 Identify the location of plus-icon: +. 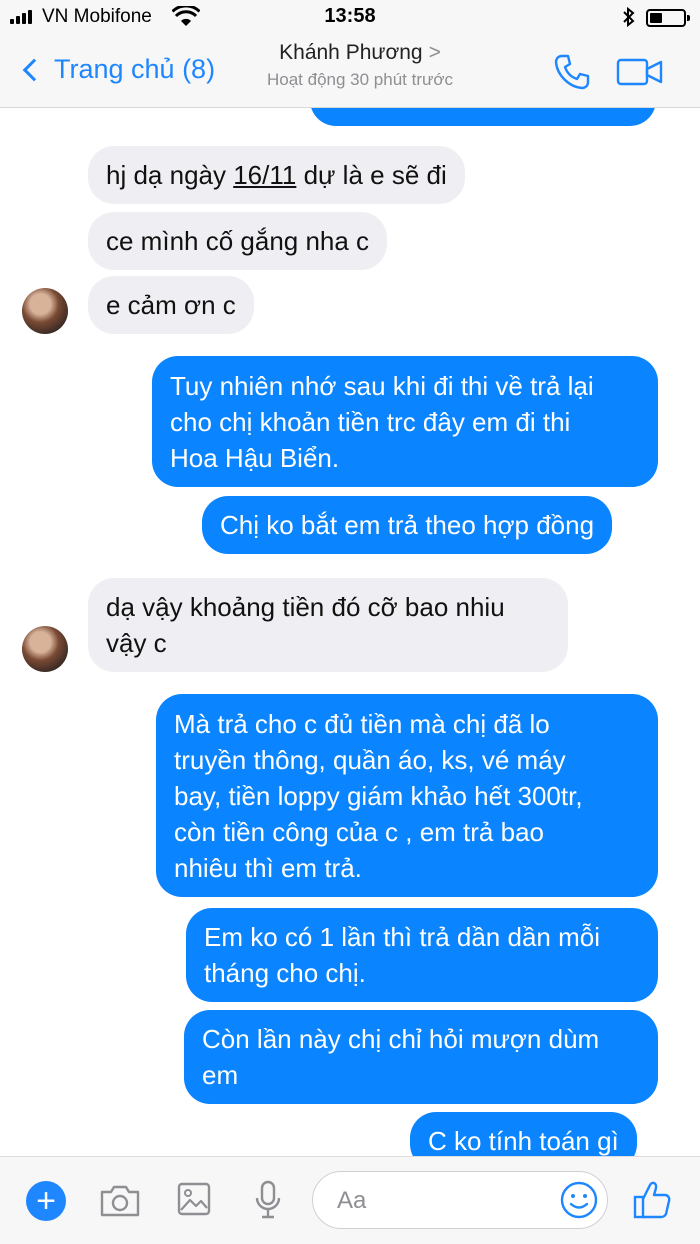
(46, 1201).